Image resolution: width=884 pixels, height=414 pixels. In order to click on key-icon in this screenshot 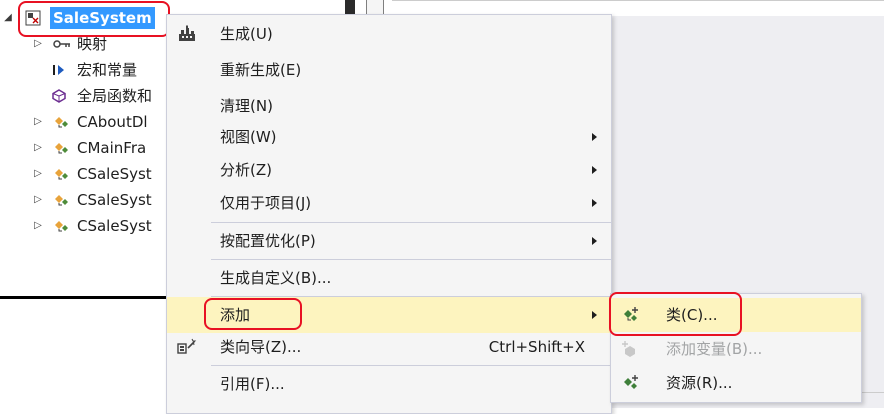, I will do `click(62, 44)`.